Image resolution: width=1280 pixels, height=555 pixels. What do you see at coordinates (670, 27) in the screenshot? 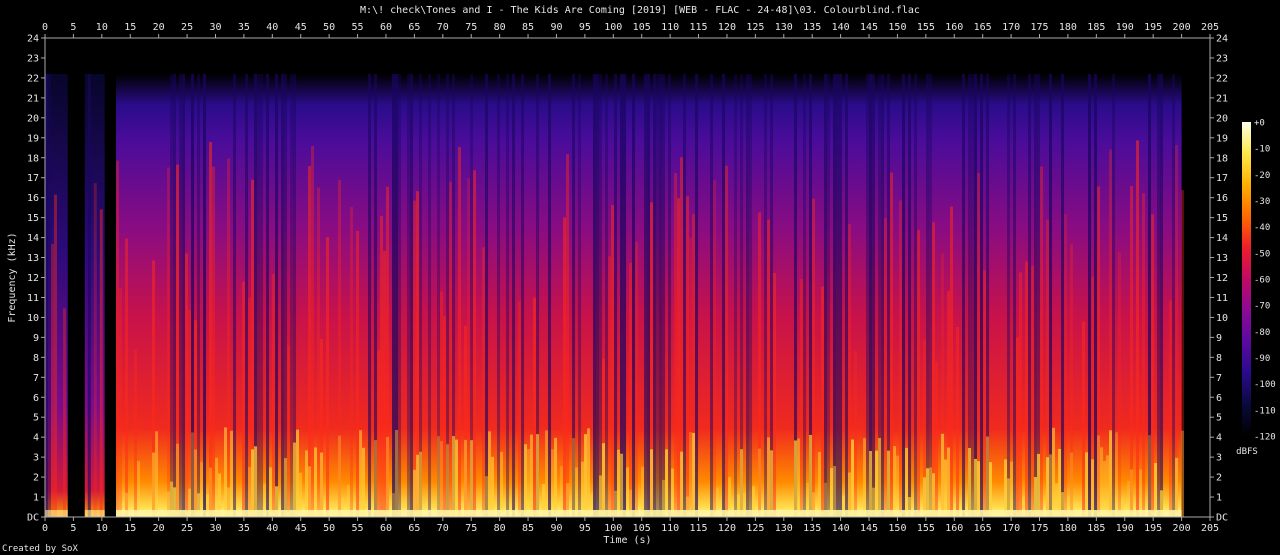
I see `x-tick-label-top: 110` at bounding box center [670, 27].